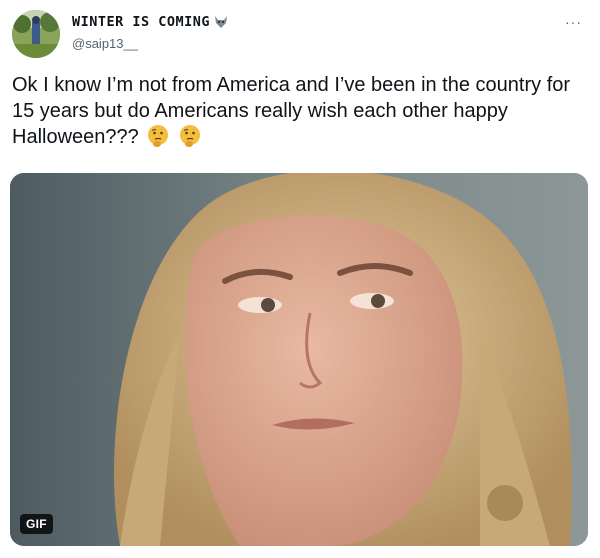 The image size is (600, 558). What do you see at coordinates (221, 22) in the screenshot?
I see `wolf-icon` at bounding box center [221, 22].